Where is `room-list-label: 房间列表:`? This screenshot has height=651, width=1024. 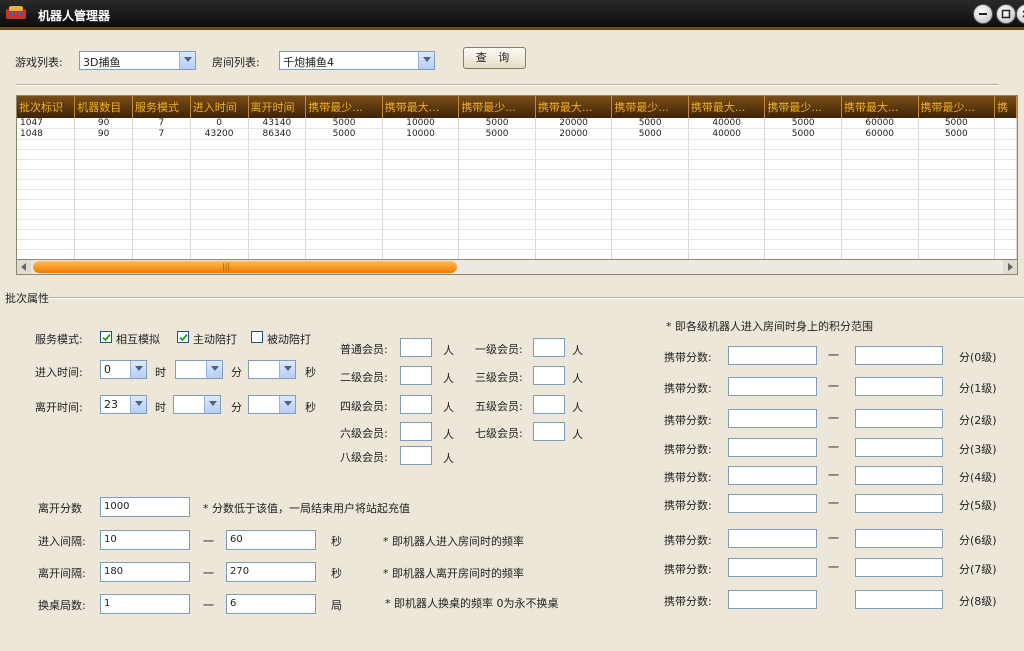 room-list-label: 房间列表: is located at coordinates (236, 62).